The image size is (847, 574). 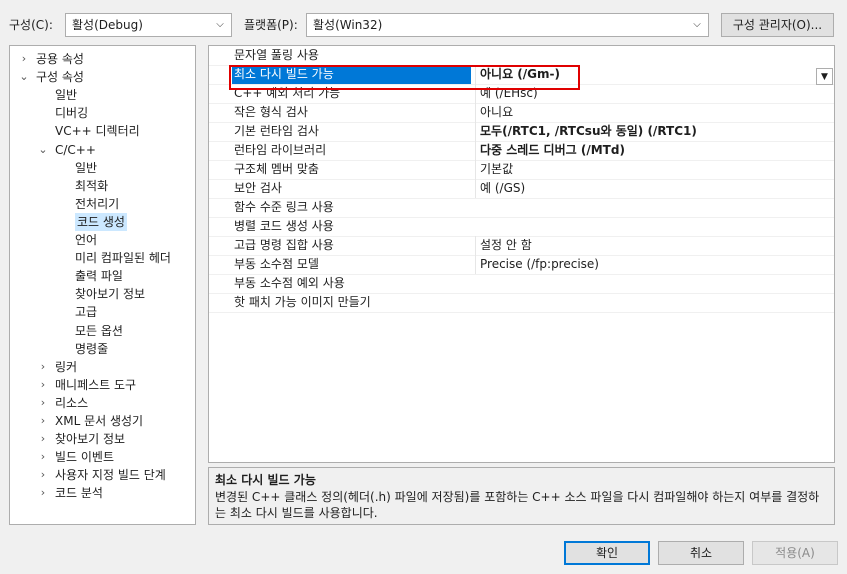 What do you see at coordinates (654, 169) in the screenshot?
I see `property-value: 기본값` at bounding box center [654, 169].